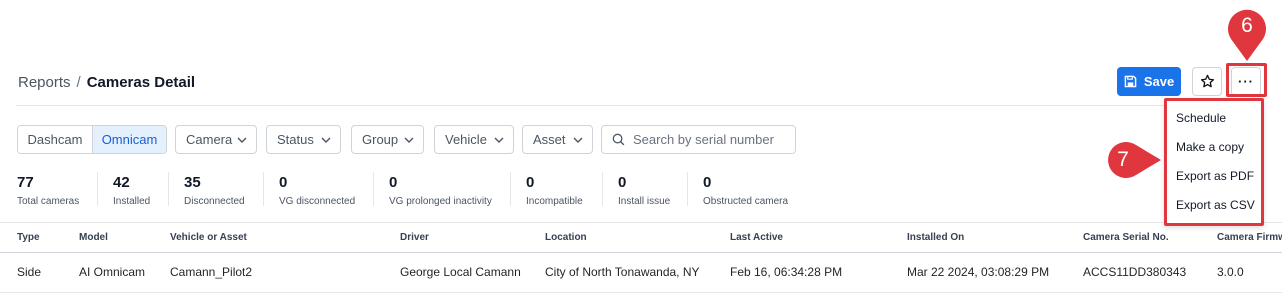  What do you see at coordinates (132, 201) in the screenshot?
I see `stat-label: Installed` at bounding box center [132, 201].